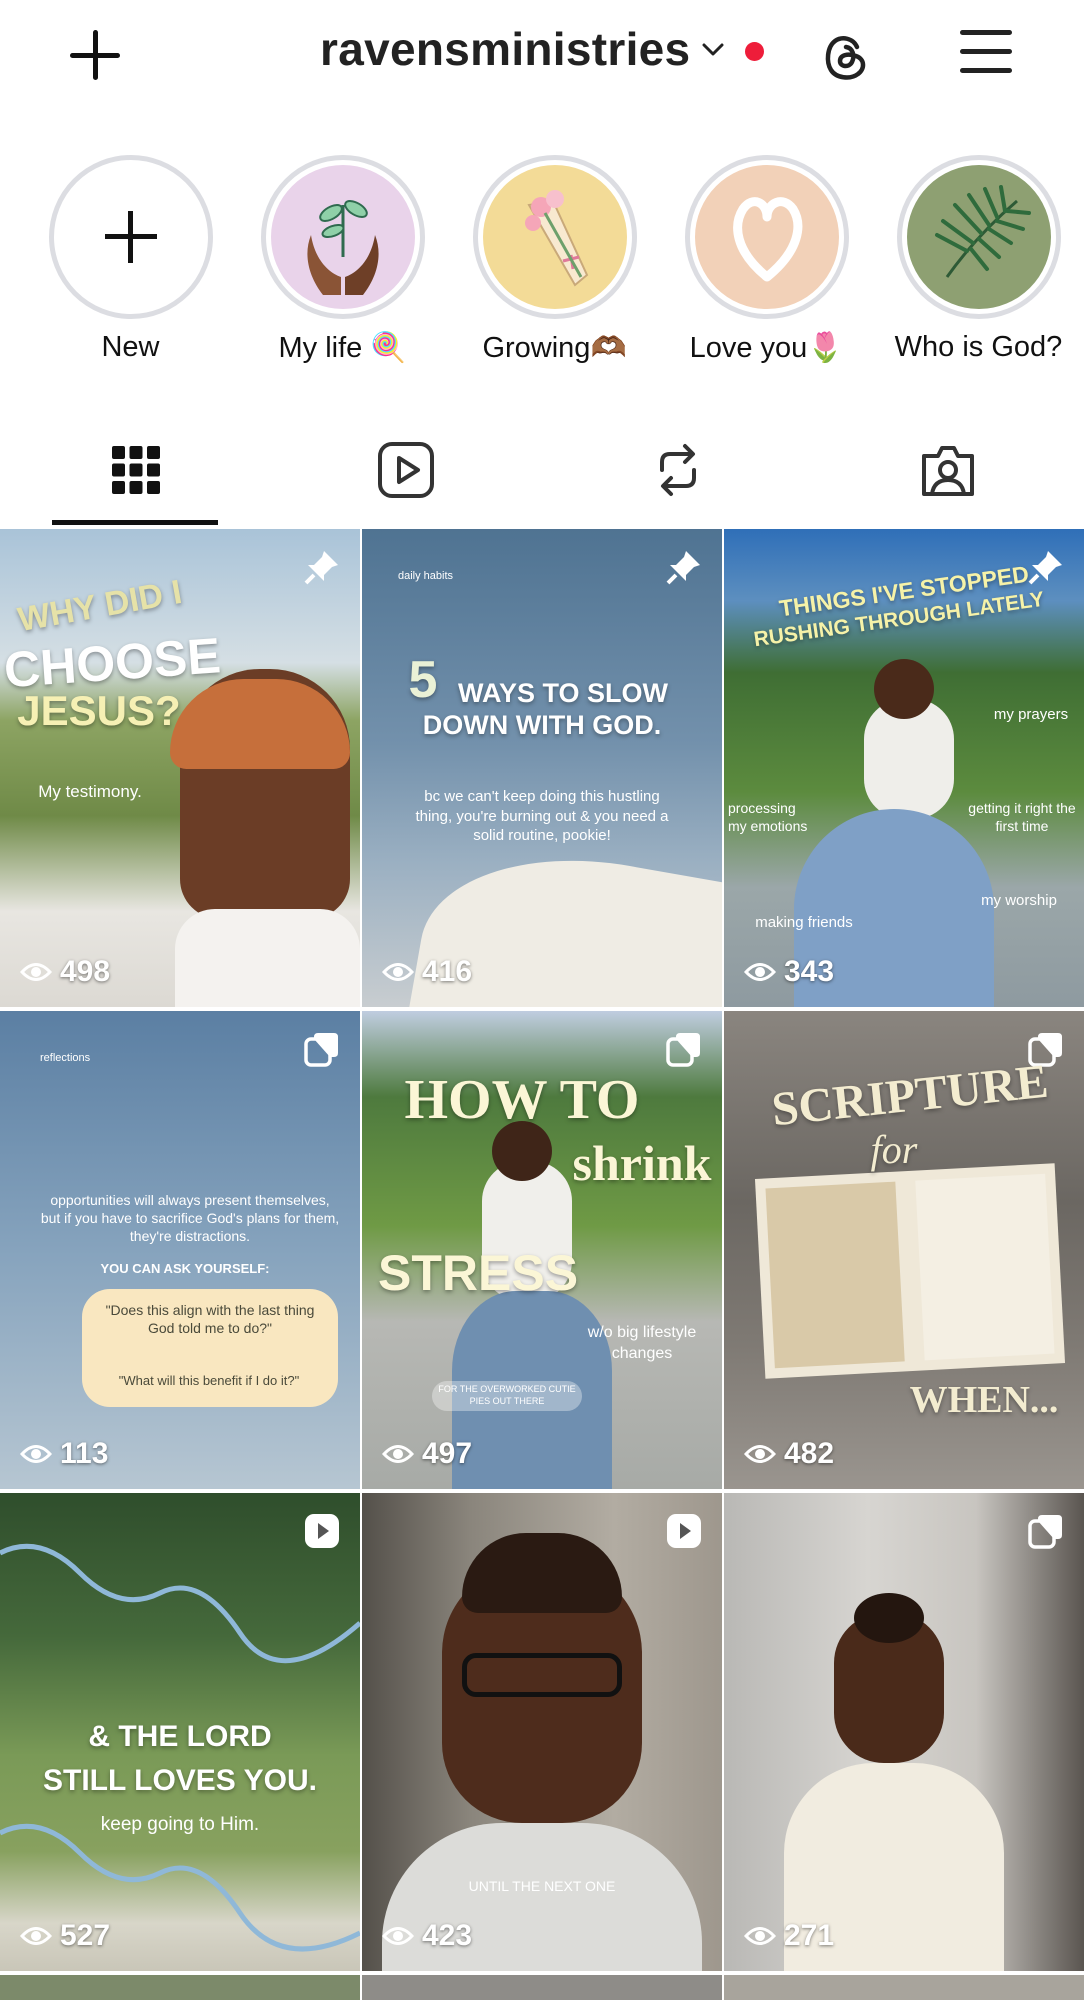  I want to click on profile-username: ravensministries, so click(505, 49).